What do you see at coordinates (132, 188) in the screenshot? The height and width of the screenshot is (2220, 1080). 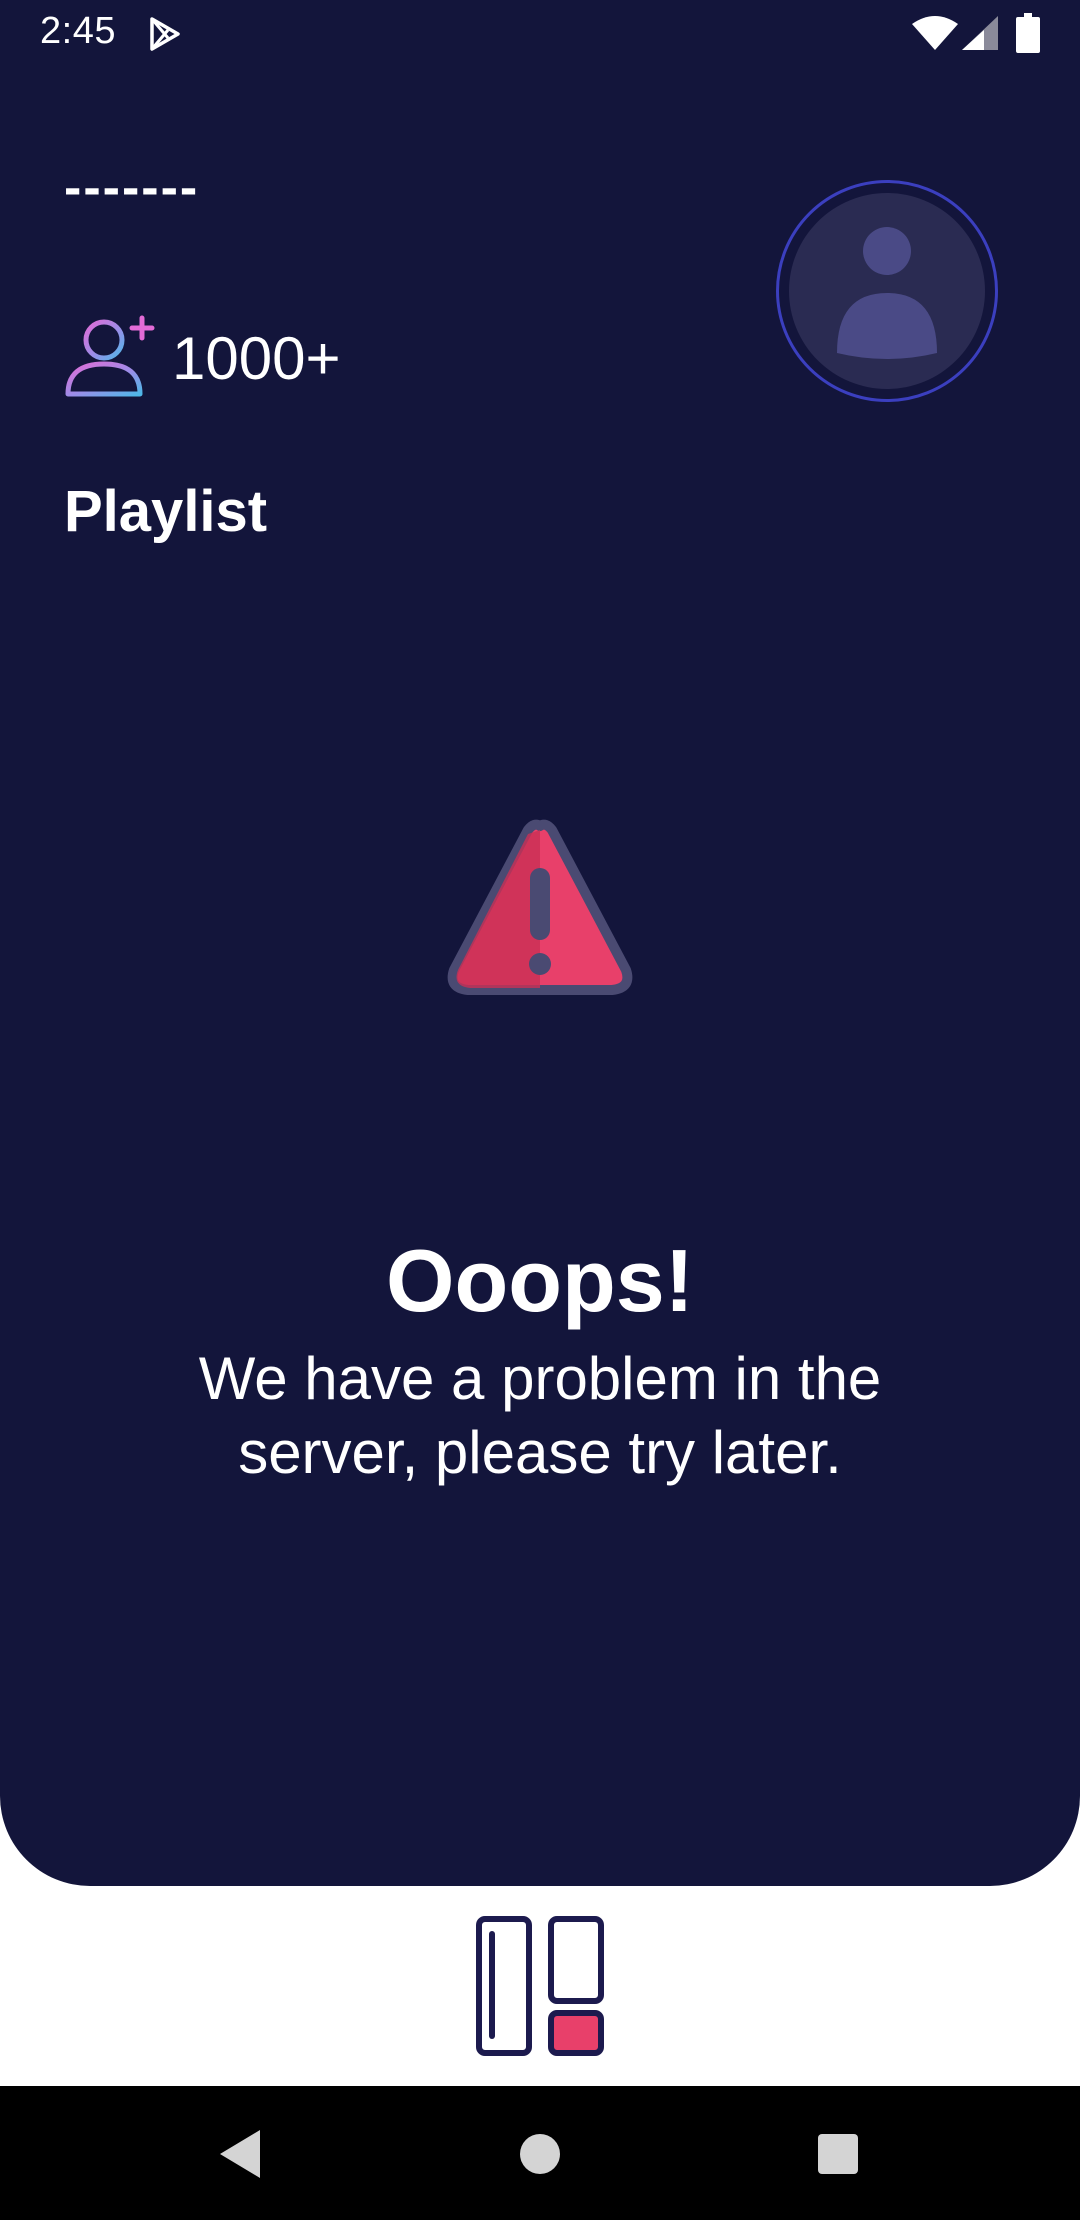 I see `username-placeholder: -------` at bounding box center [132, 188].